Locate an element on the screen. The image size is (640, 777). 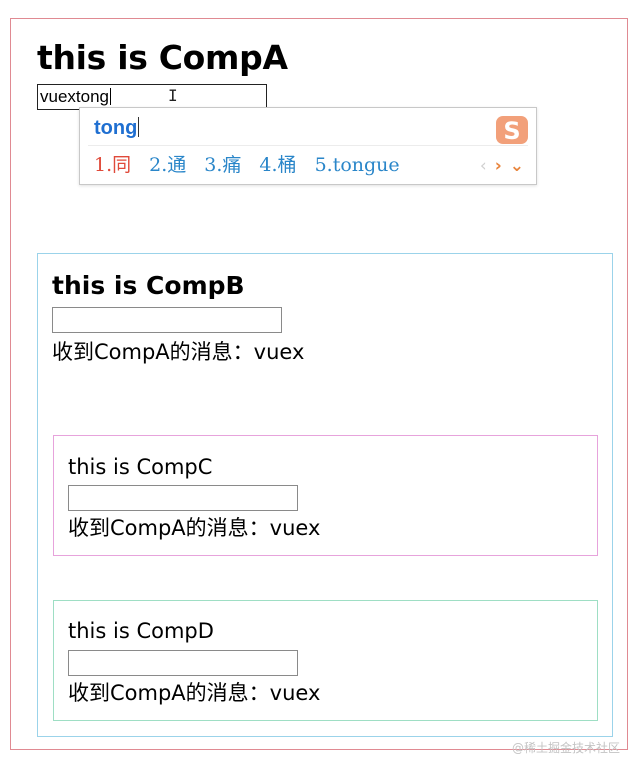
ime-candidate-5: 5.tongue is located at coordinates (357, 165).